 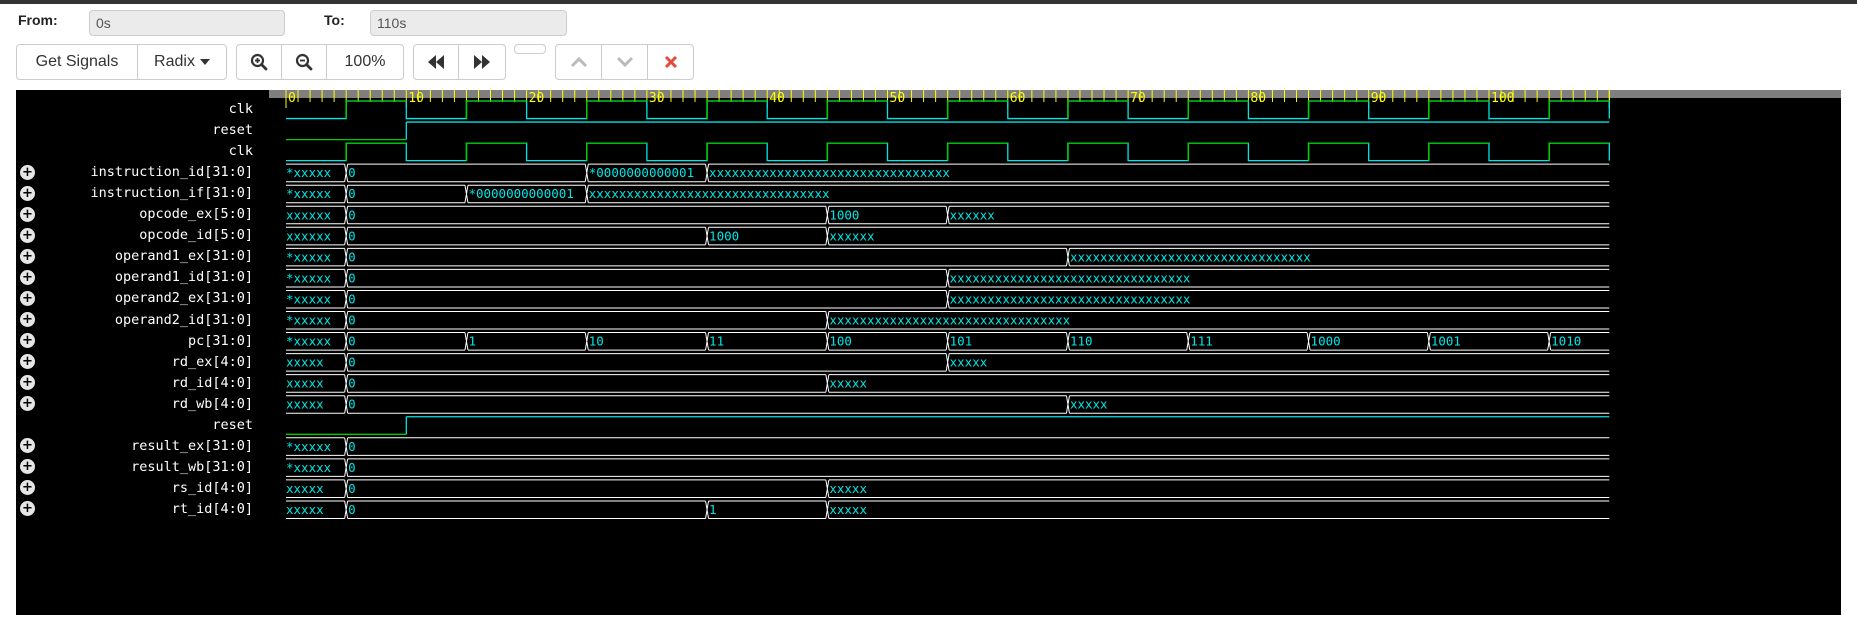 What do you see at coordinates (416, 98) in the screenshot?
I see `ruler-tick-label: 10` at bounding box center [416, 98].